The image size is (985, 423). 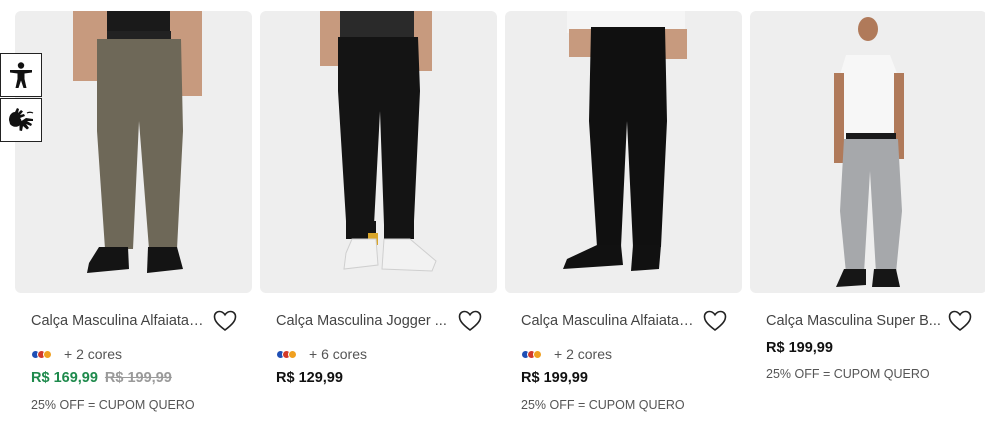 What do you see at coordinates (138, 378) in the screenshot?
I see `original-price: R$ 199,99` at bounding box center [138, 378].